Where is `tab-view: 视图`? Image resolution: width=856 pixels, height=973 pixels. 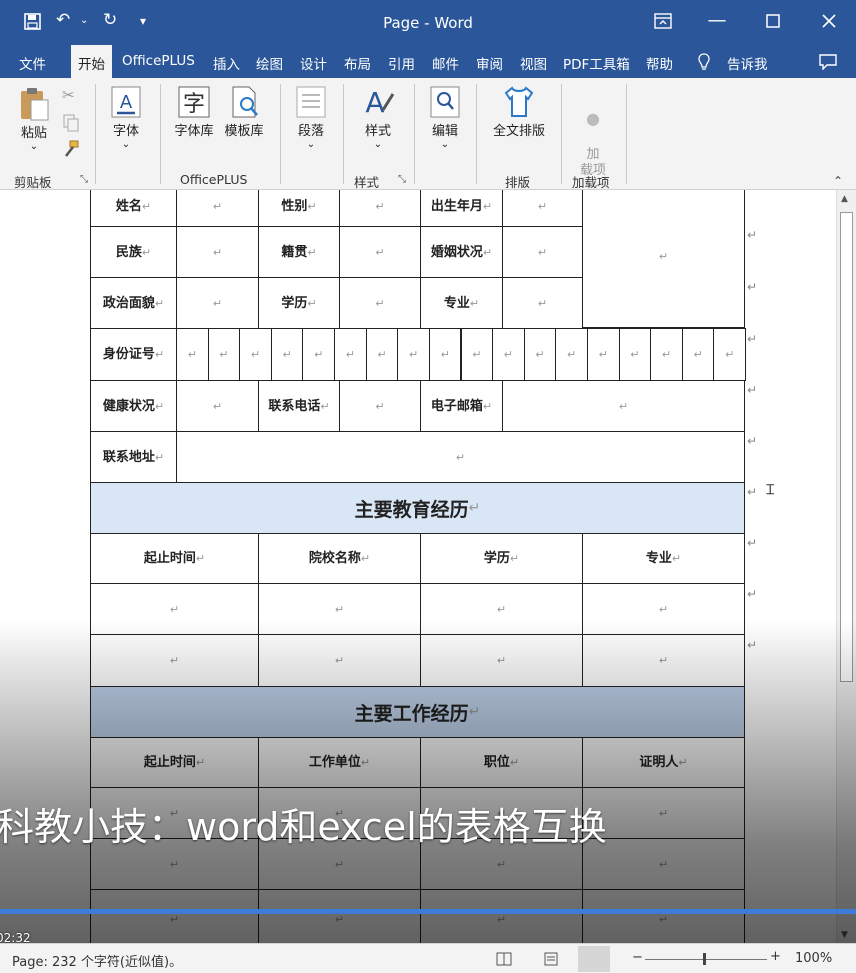 tab-view: 视图 is located at coordinates (533, 63).